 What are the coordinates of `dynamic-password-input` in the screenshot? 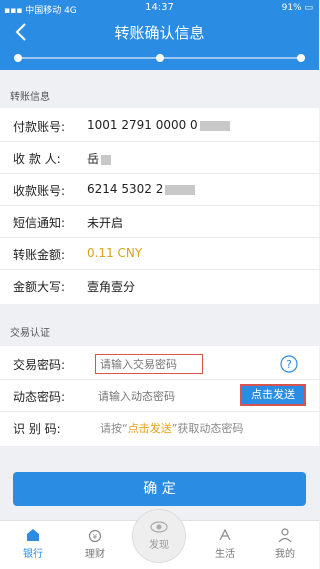 It's located at (163, 396).